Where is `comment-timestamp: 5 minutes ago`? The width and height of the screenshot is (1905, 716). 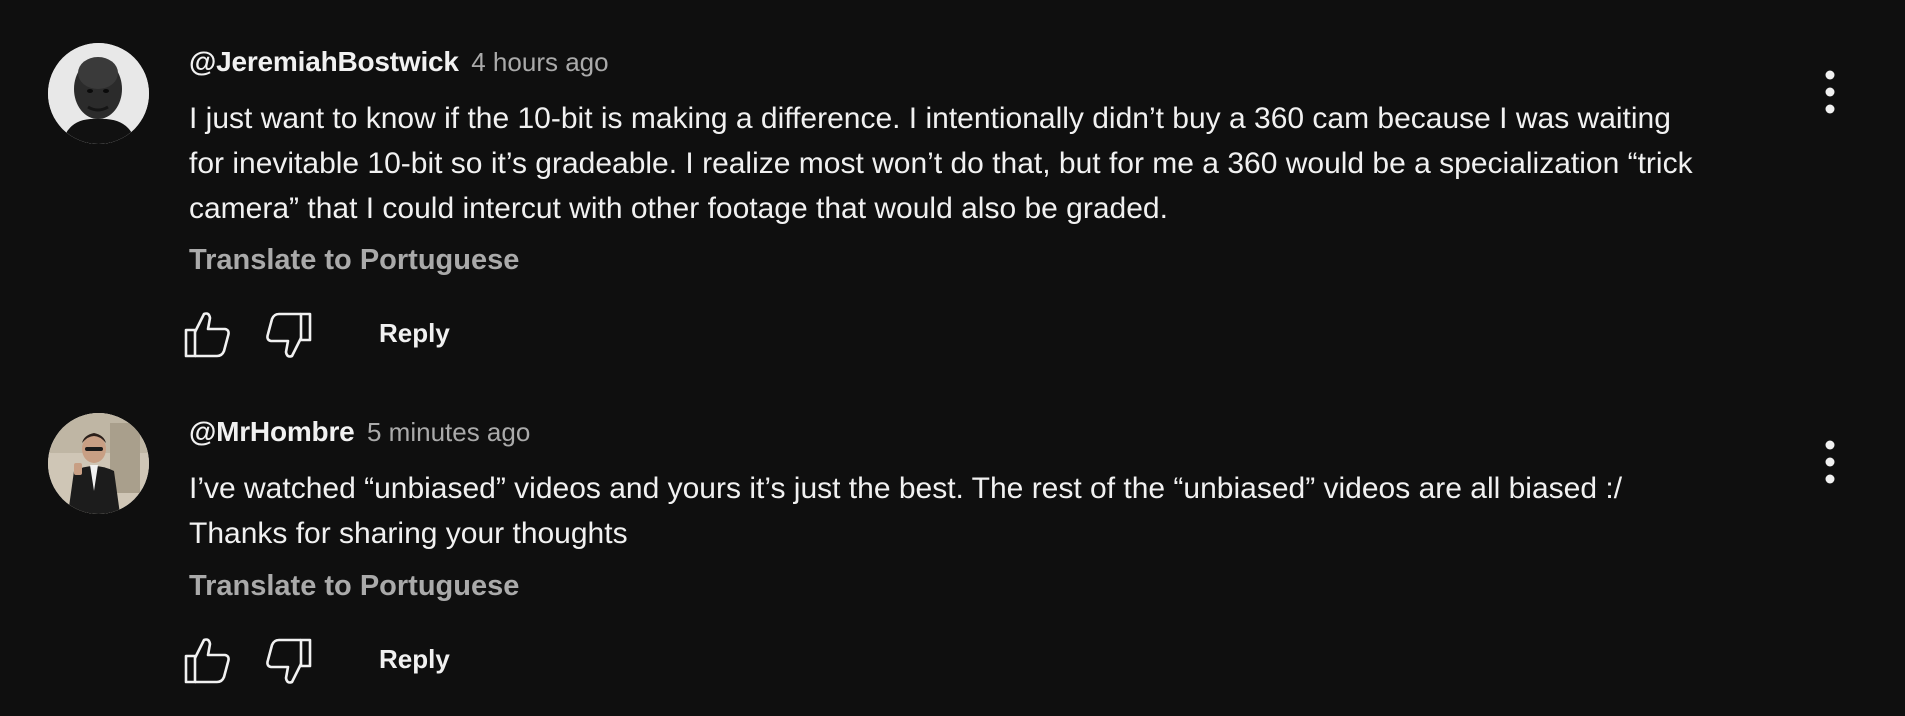 comment-timestamp: 5 minutes ago is located at coordinates (448, 432).